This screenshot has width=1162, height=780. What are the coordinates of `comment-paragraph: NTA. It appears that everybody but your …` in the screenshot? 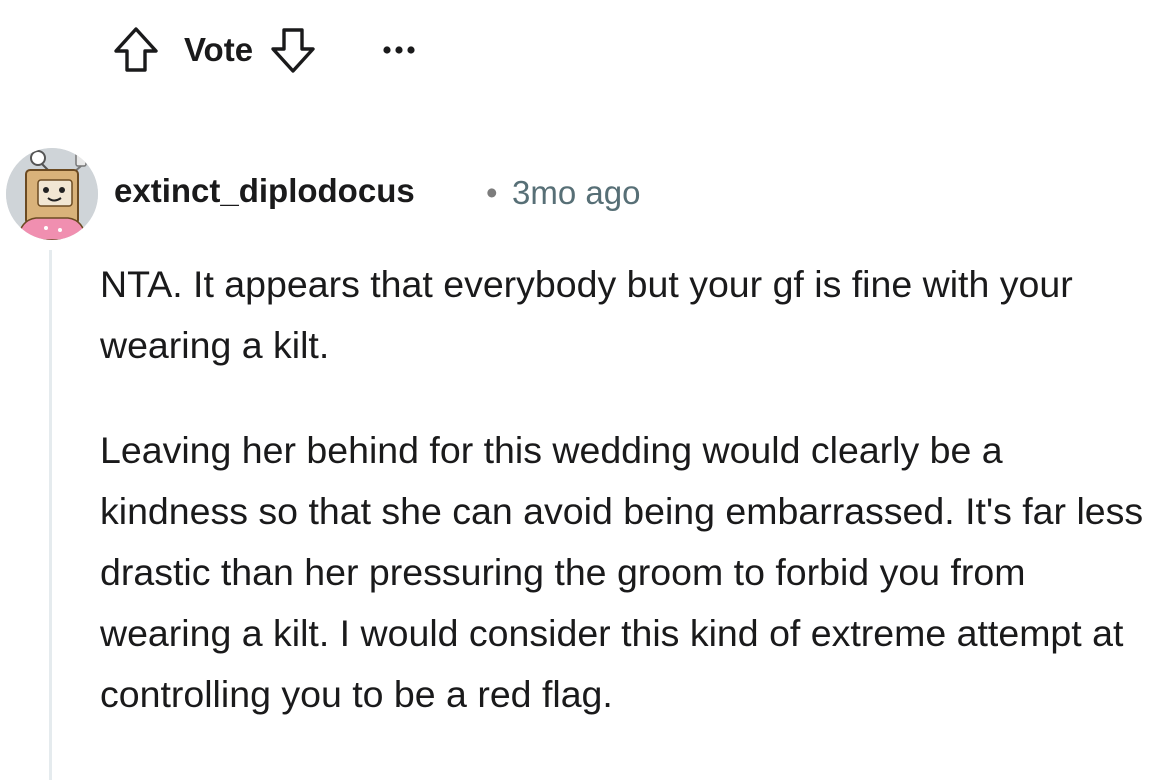 It's located at (586, 314).